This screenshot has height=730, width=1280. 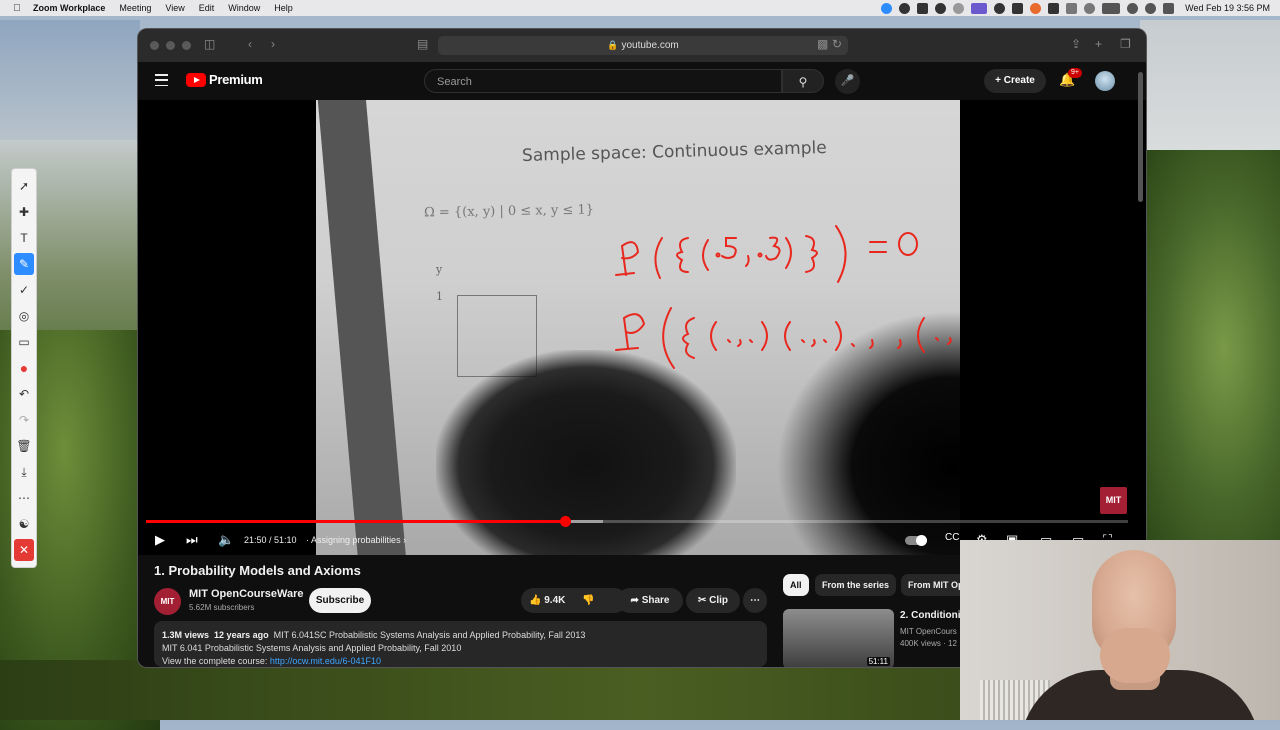 What do you see at coordinates (1075, 73) in the screenshot?
I see `notification-badge: 9+` at bounding box center [1075, 73].